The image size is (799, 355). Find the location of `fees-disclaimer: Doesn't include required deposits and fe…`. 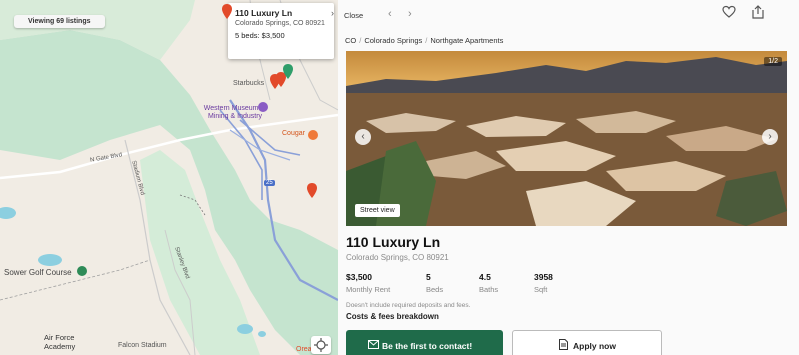

fees-disclaimer: Doesn't include required deposits and fe… is located at coordinates (408, 305).